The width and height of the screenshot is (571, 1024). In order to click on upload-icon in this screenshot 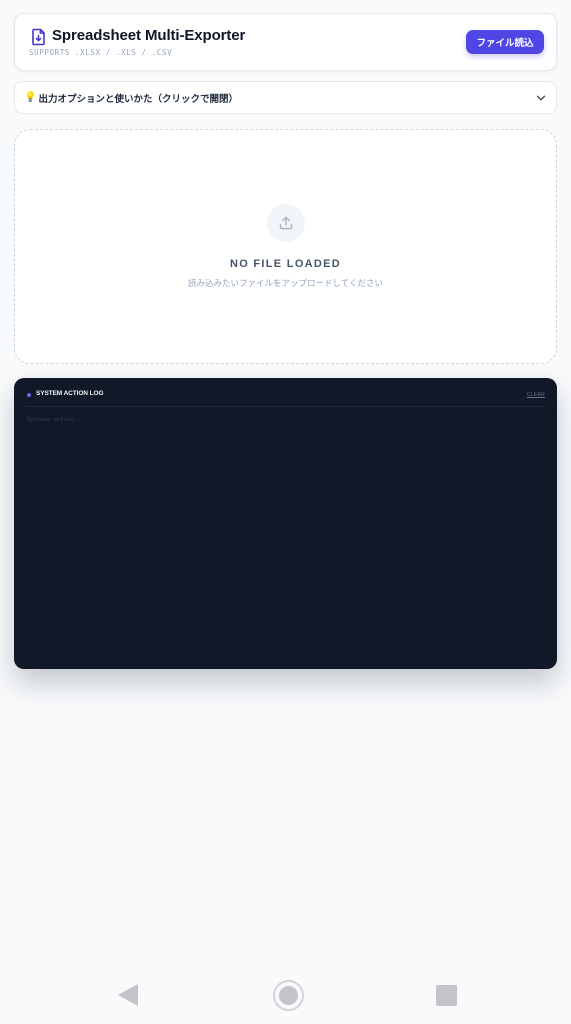, I will do `click(286, 223)`.